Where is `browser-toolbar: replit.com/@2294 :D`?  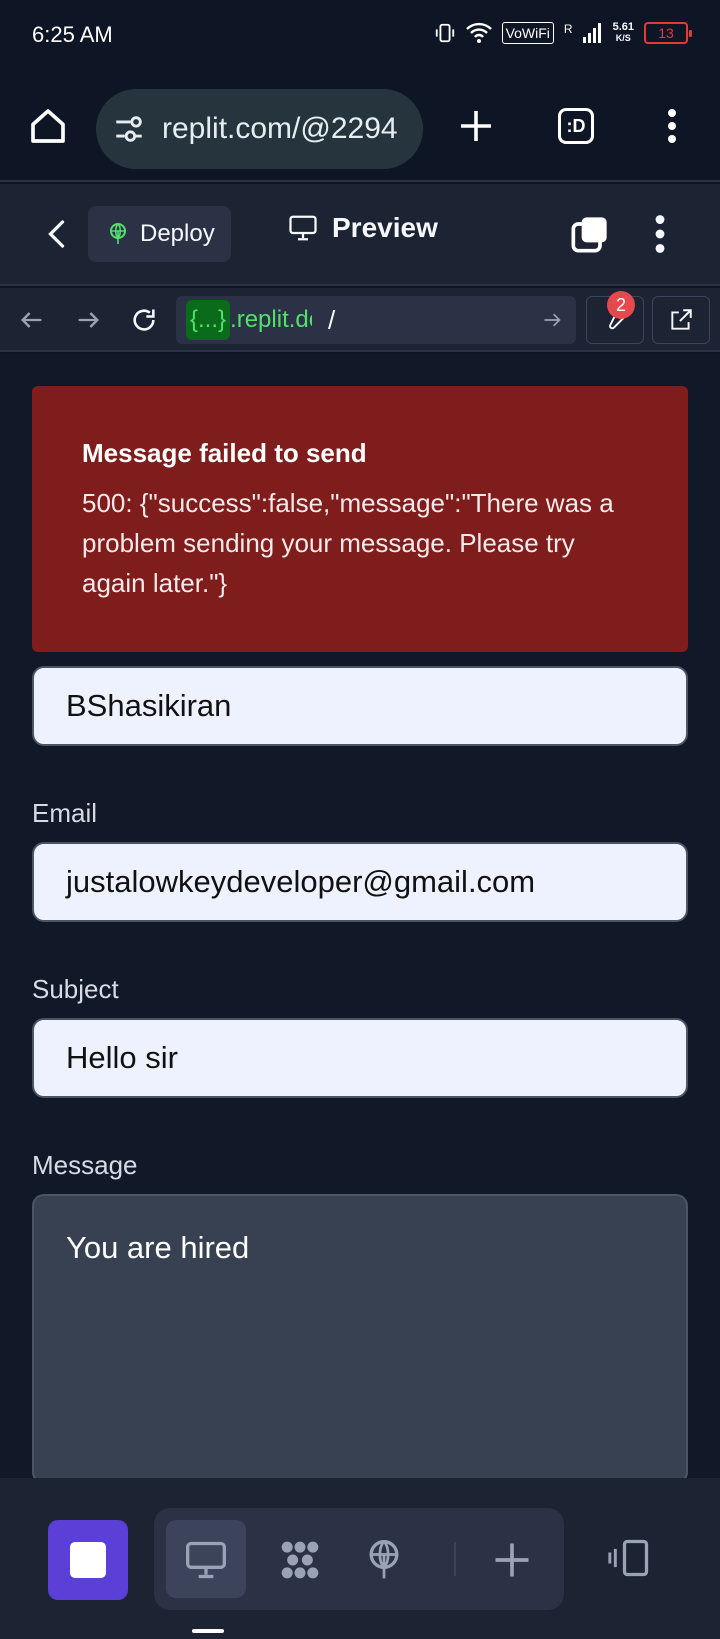
browser-toolbar: replit.com/@2294 :D is located at coordinates (360, 129).